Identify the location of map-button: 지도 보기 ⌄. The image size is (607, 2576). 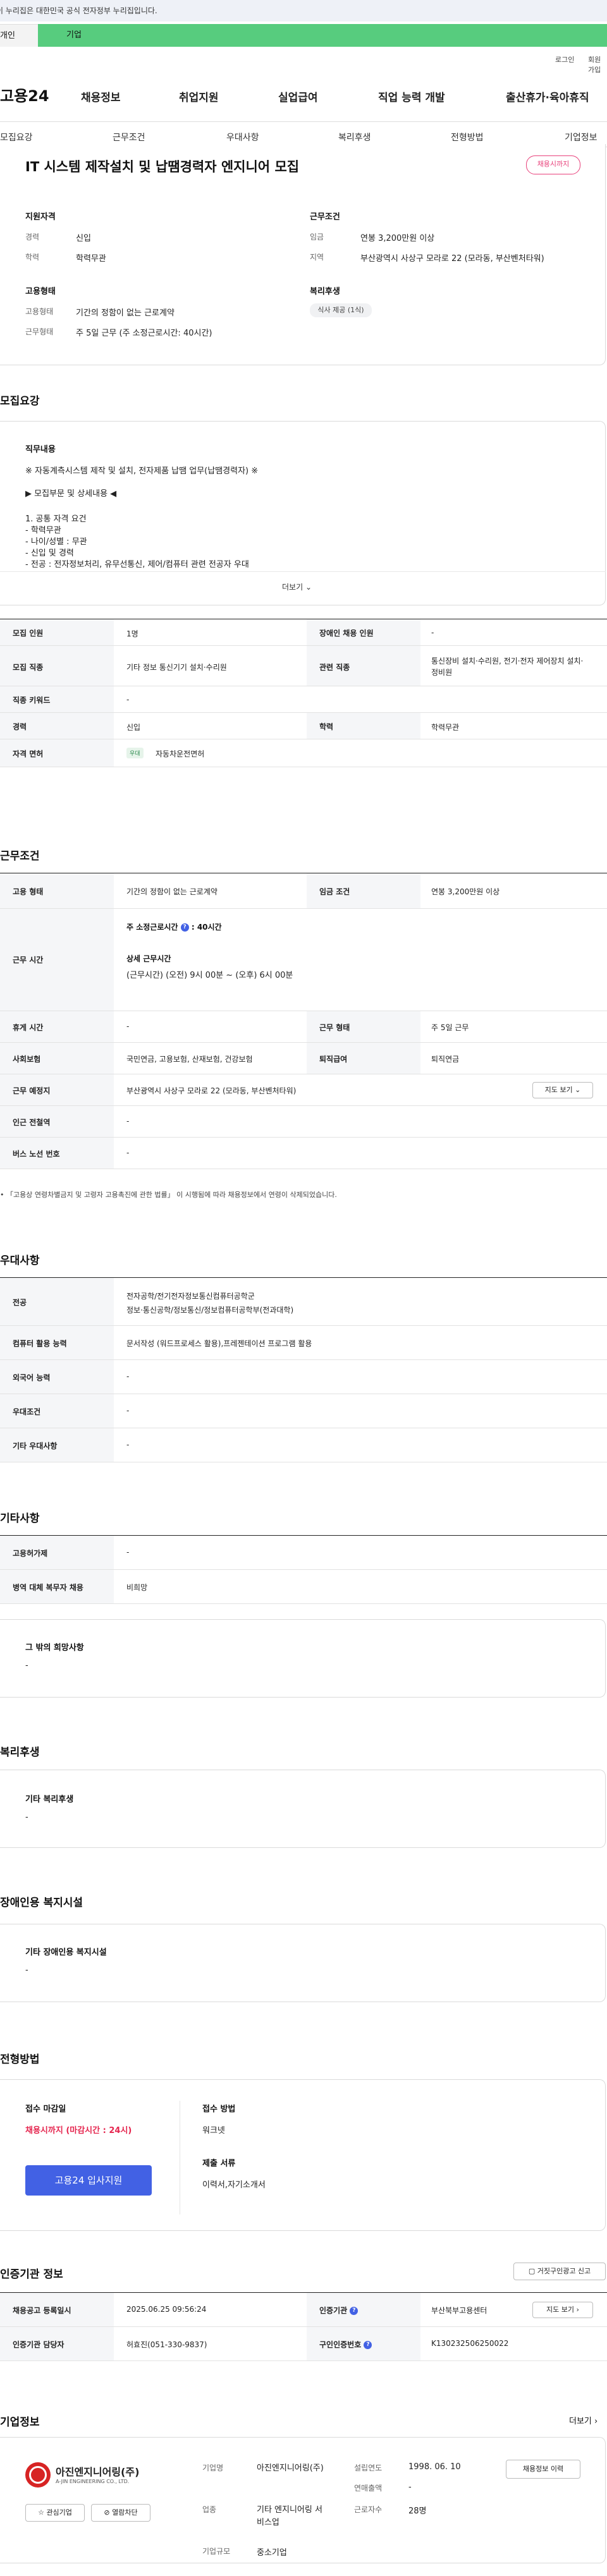
(562, 1090).